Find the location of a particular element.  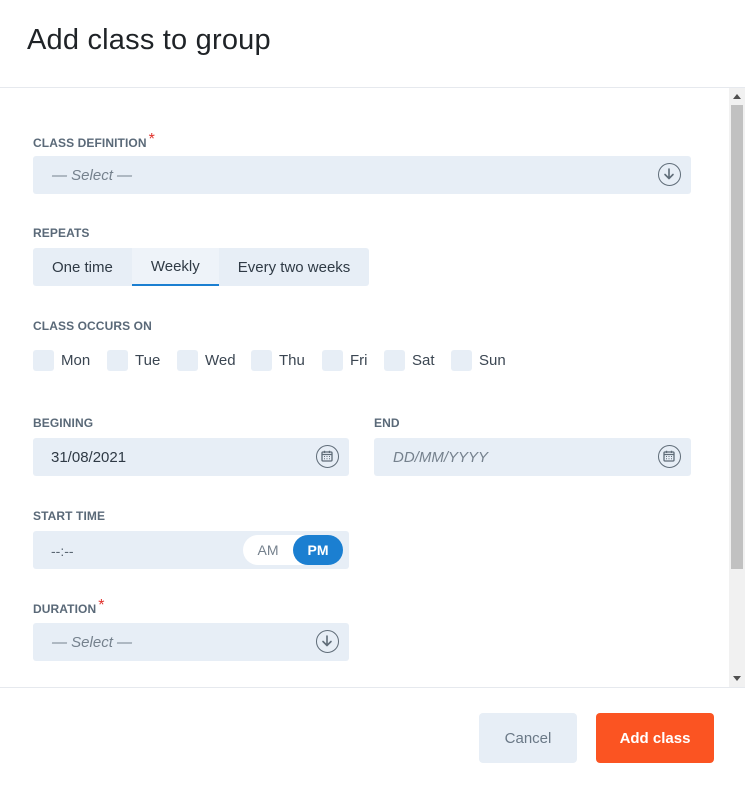

day-label: Thu is located at coordinates (292, 360).